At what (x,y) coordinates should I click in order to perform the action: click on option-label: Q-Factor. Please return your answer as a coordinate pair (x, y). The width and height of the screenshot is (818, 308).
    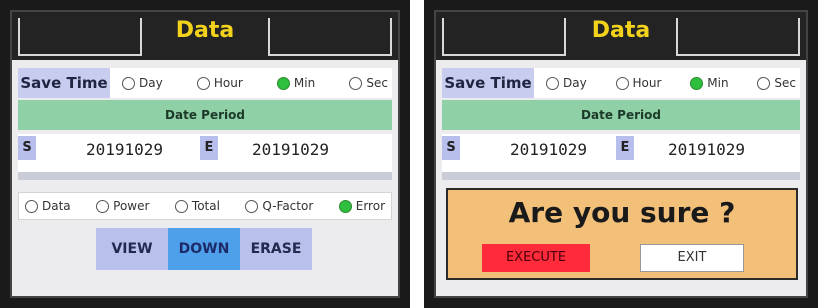
    Looking at the image, I should click on (288, 206).